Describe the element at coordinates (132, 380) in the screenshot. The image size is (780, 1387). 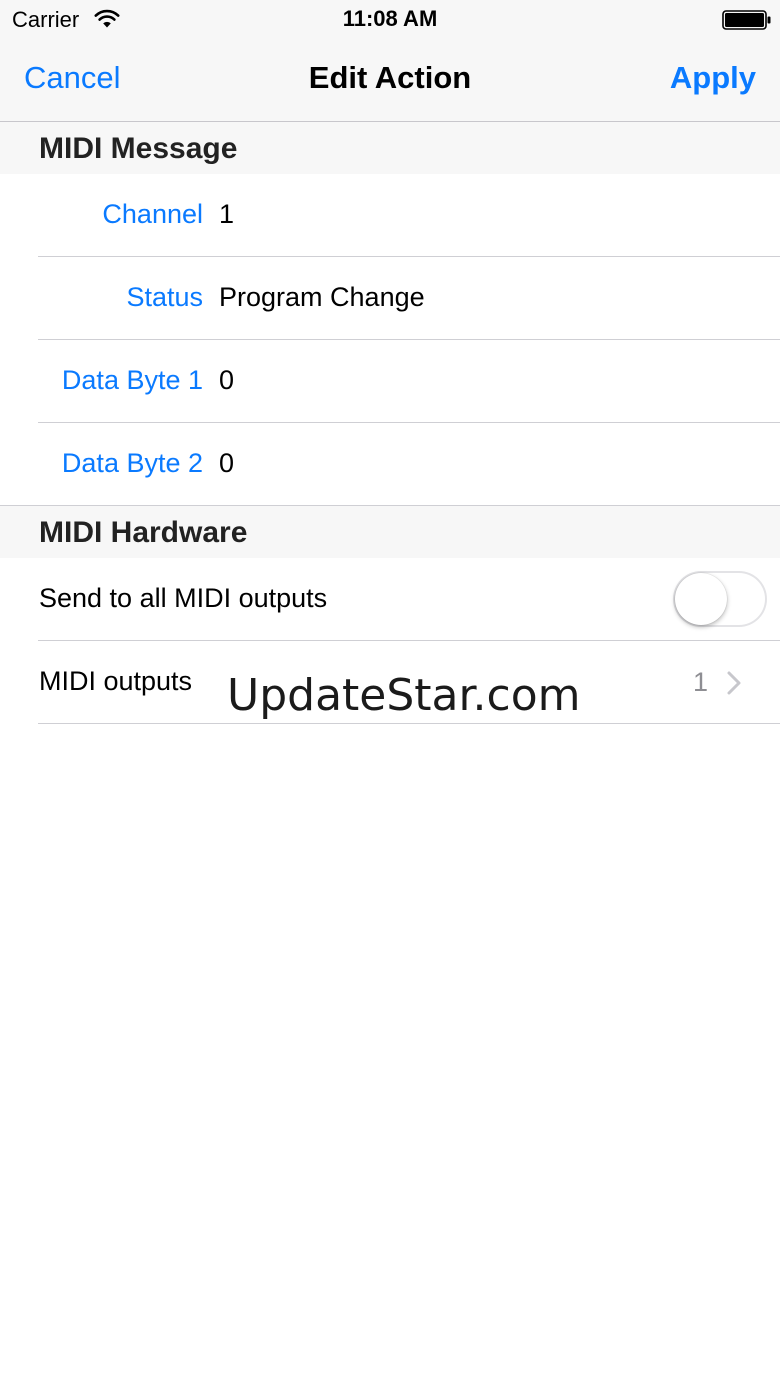
I see `data-byte-1-label: Data Byte 1` at that location.